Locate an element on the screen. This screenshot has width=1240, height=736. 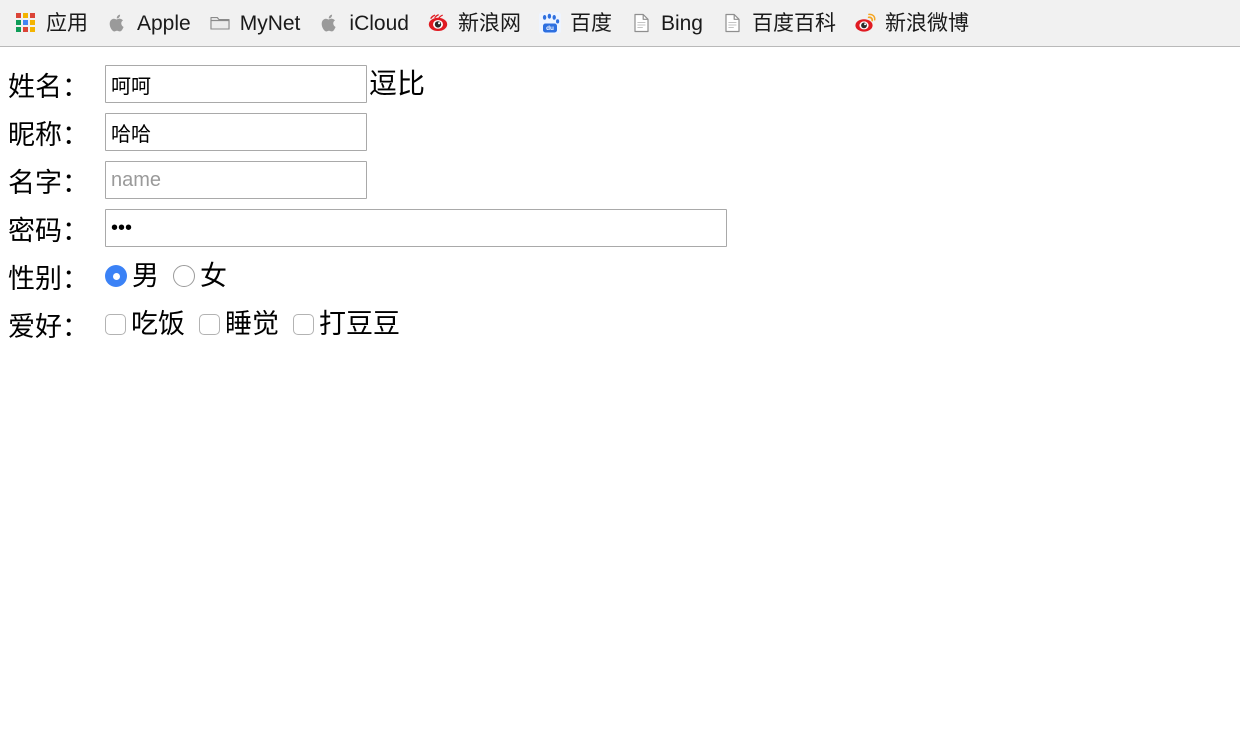
bookmark-sina: 新浪网 is located at coordinates (474, 23).